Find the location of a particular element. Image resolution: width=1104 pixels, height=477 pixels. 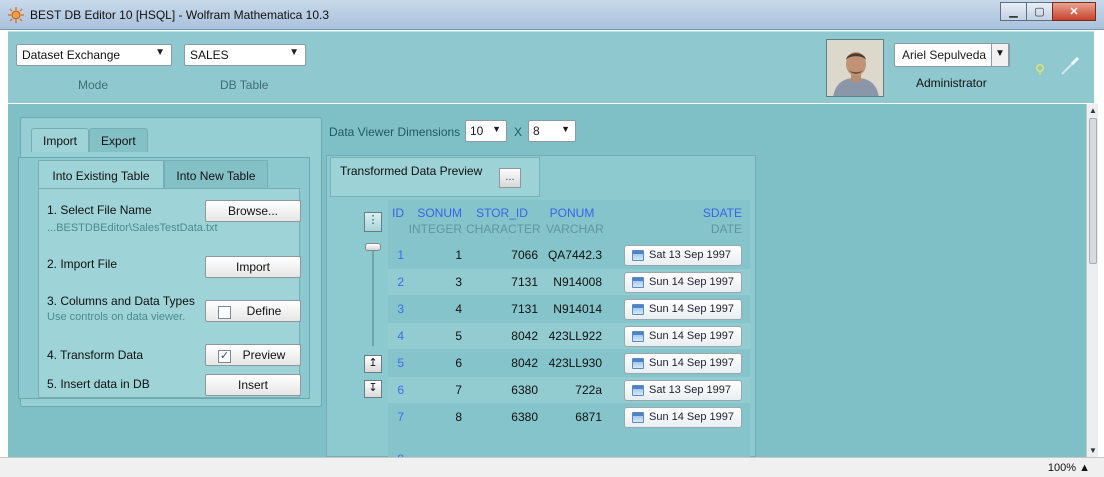

user-role: Administrator is located at coordinates (951, 83).